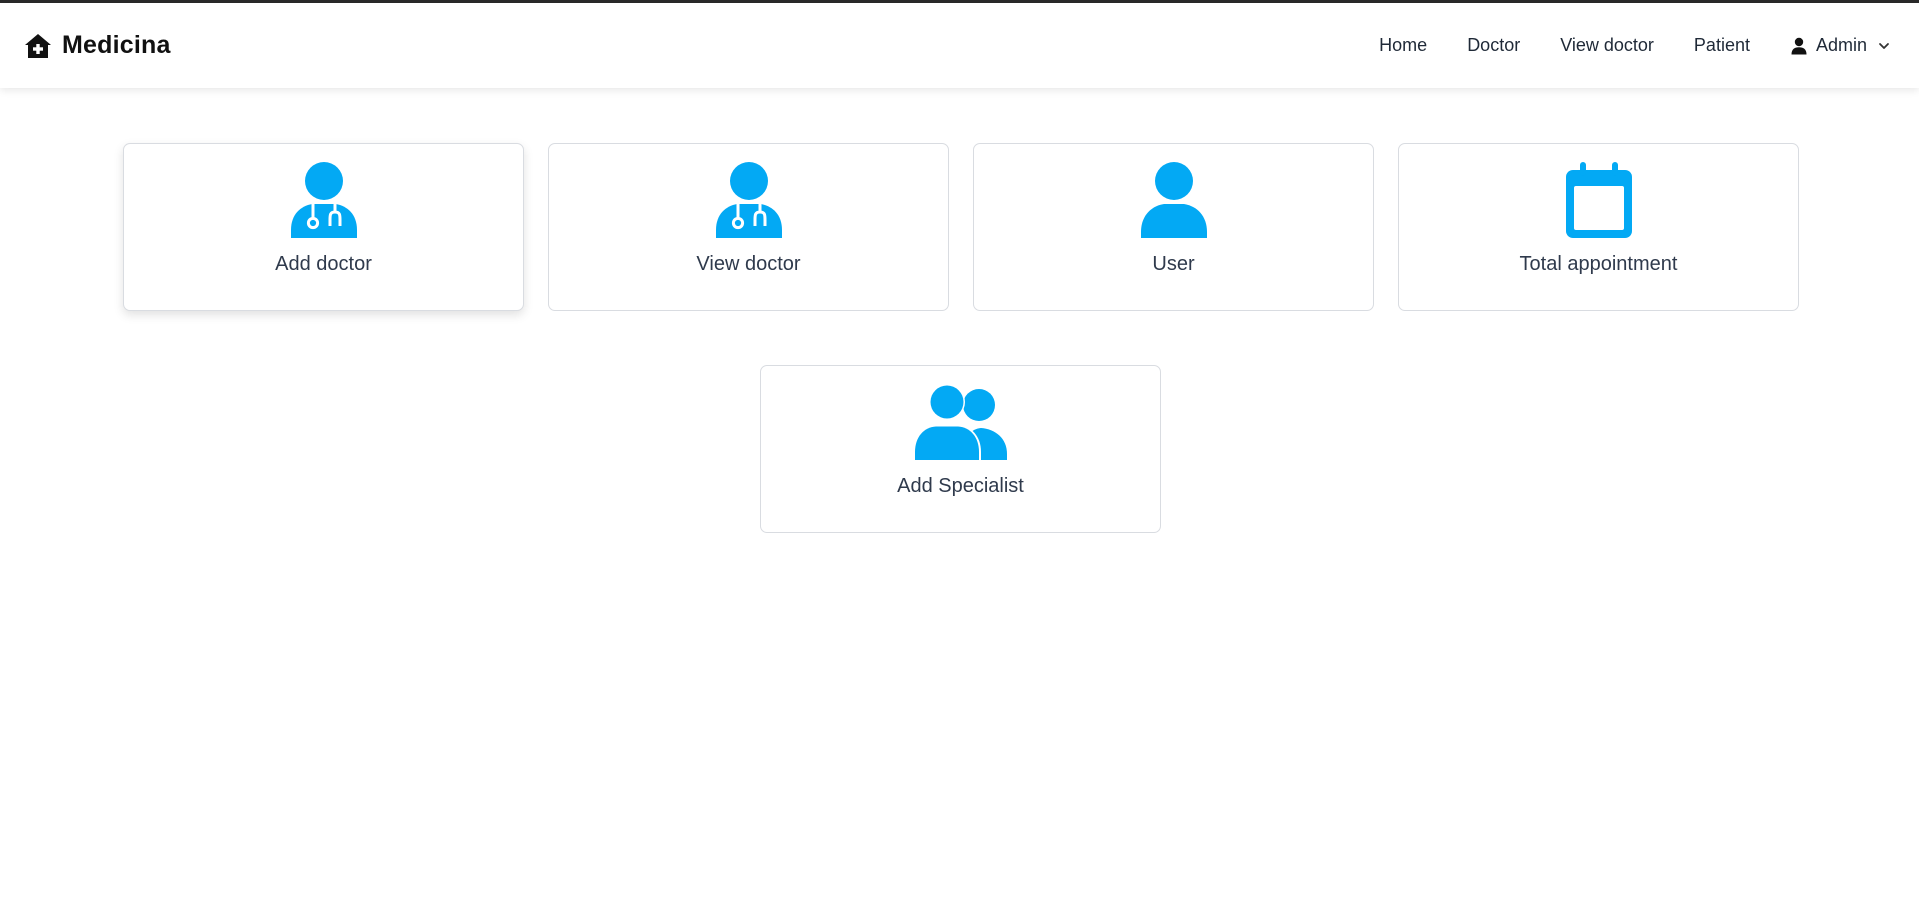  Describe the element at coordinates (1722, 45) in the screenshot. I see `nav-item-patient: Patient` at that location.